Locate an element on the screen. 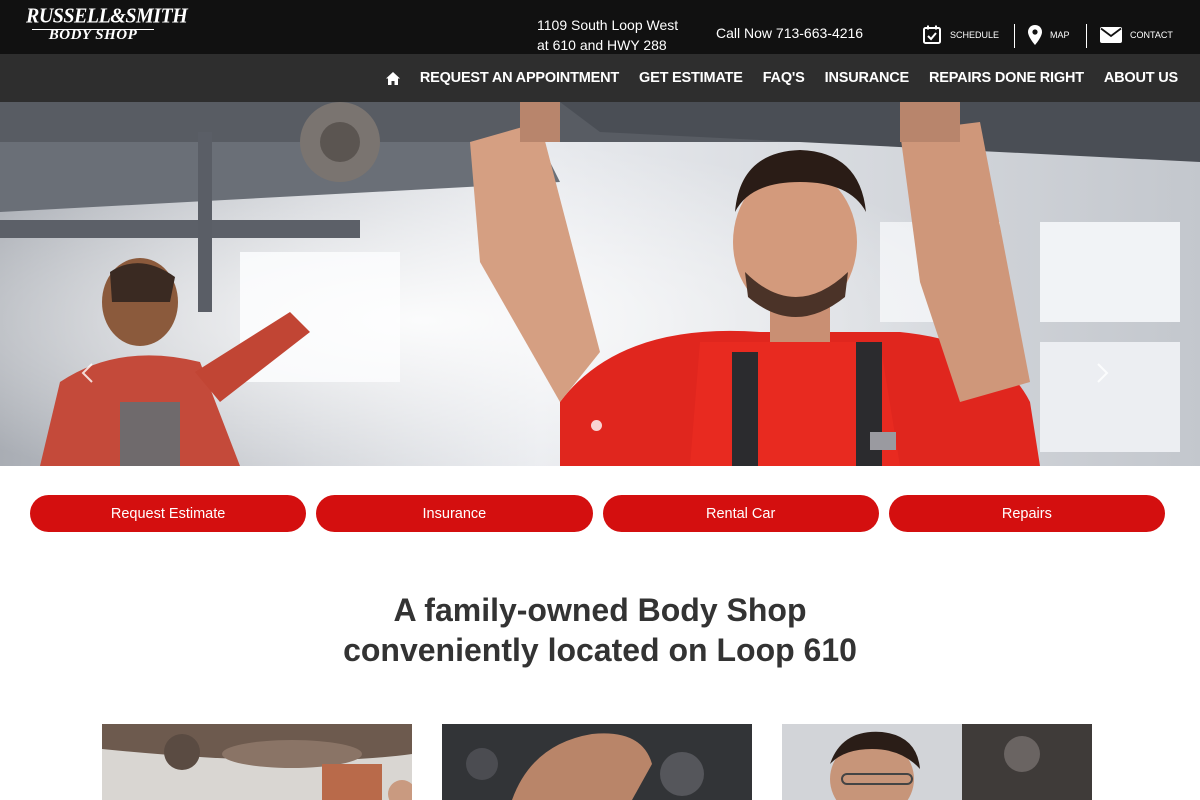  home-icon is located at coordinates (392, 78).